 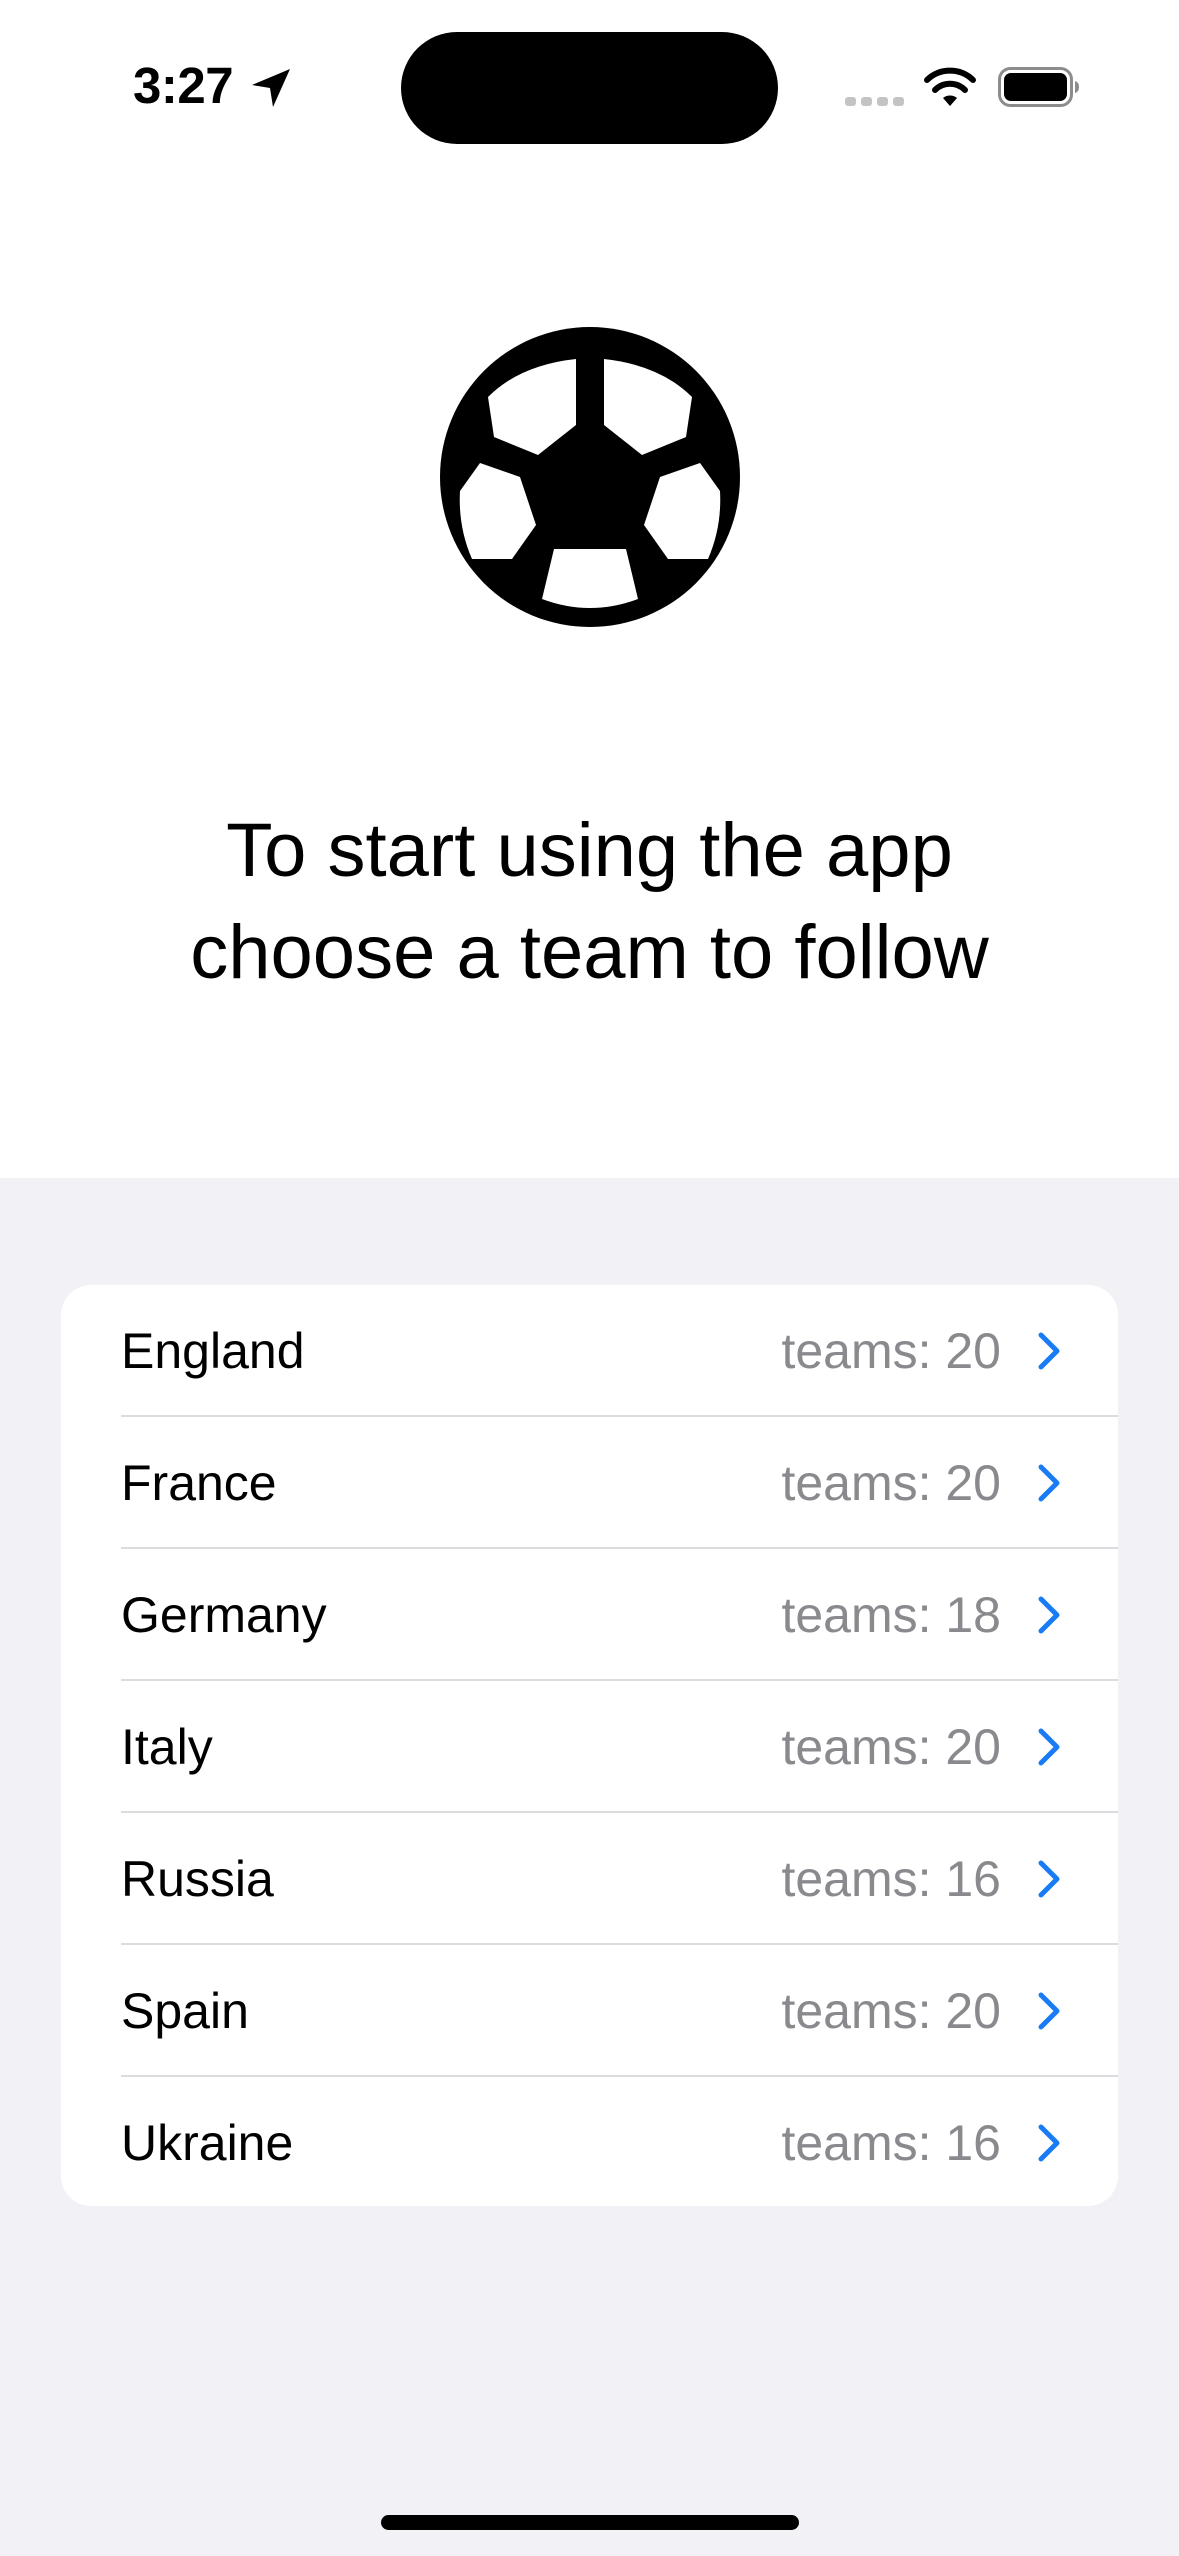 I want to click on league-name: Russia, so click(x=197, y=1879).